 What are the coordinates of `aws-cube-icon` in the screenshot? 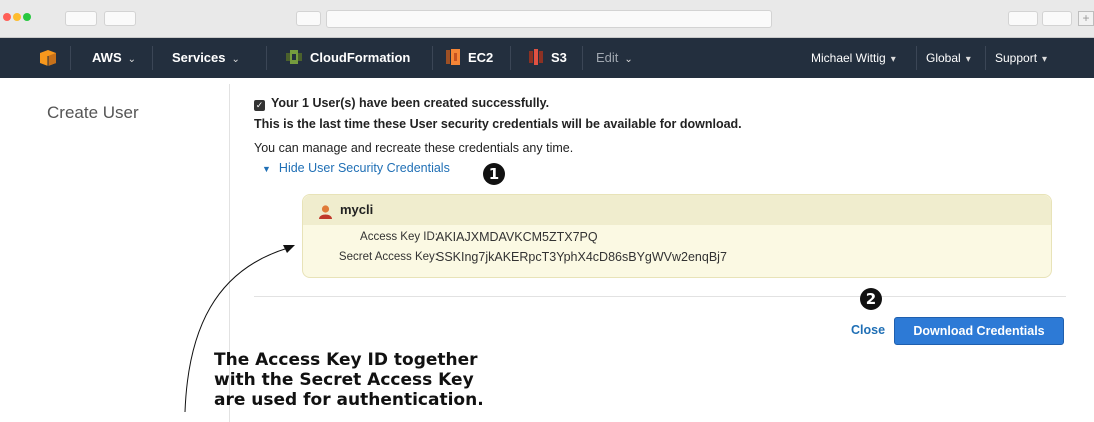 It's located at (48, 58).